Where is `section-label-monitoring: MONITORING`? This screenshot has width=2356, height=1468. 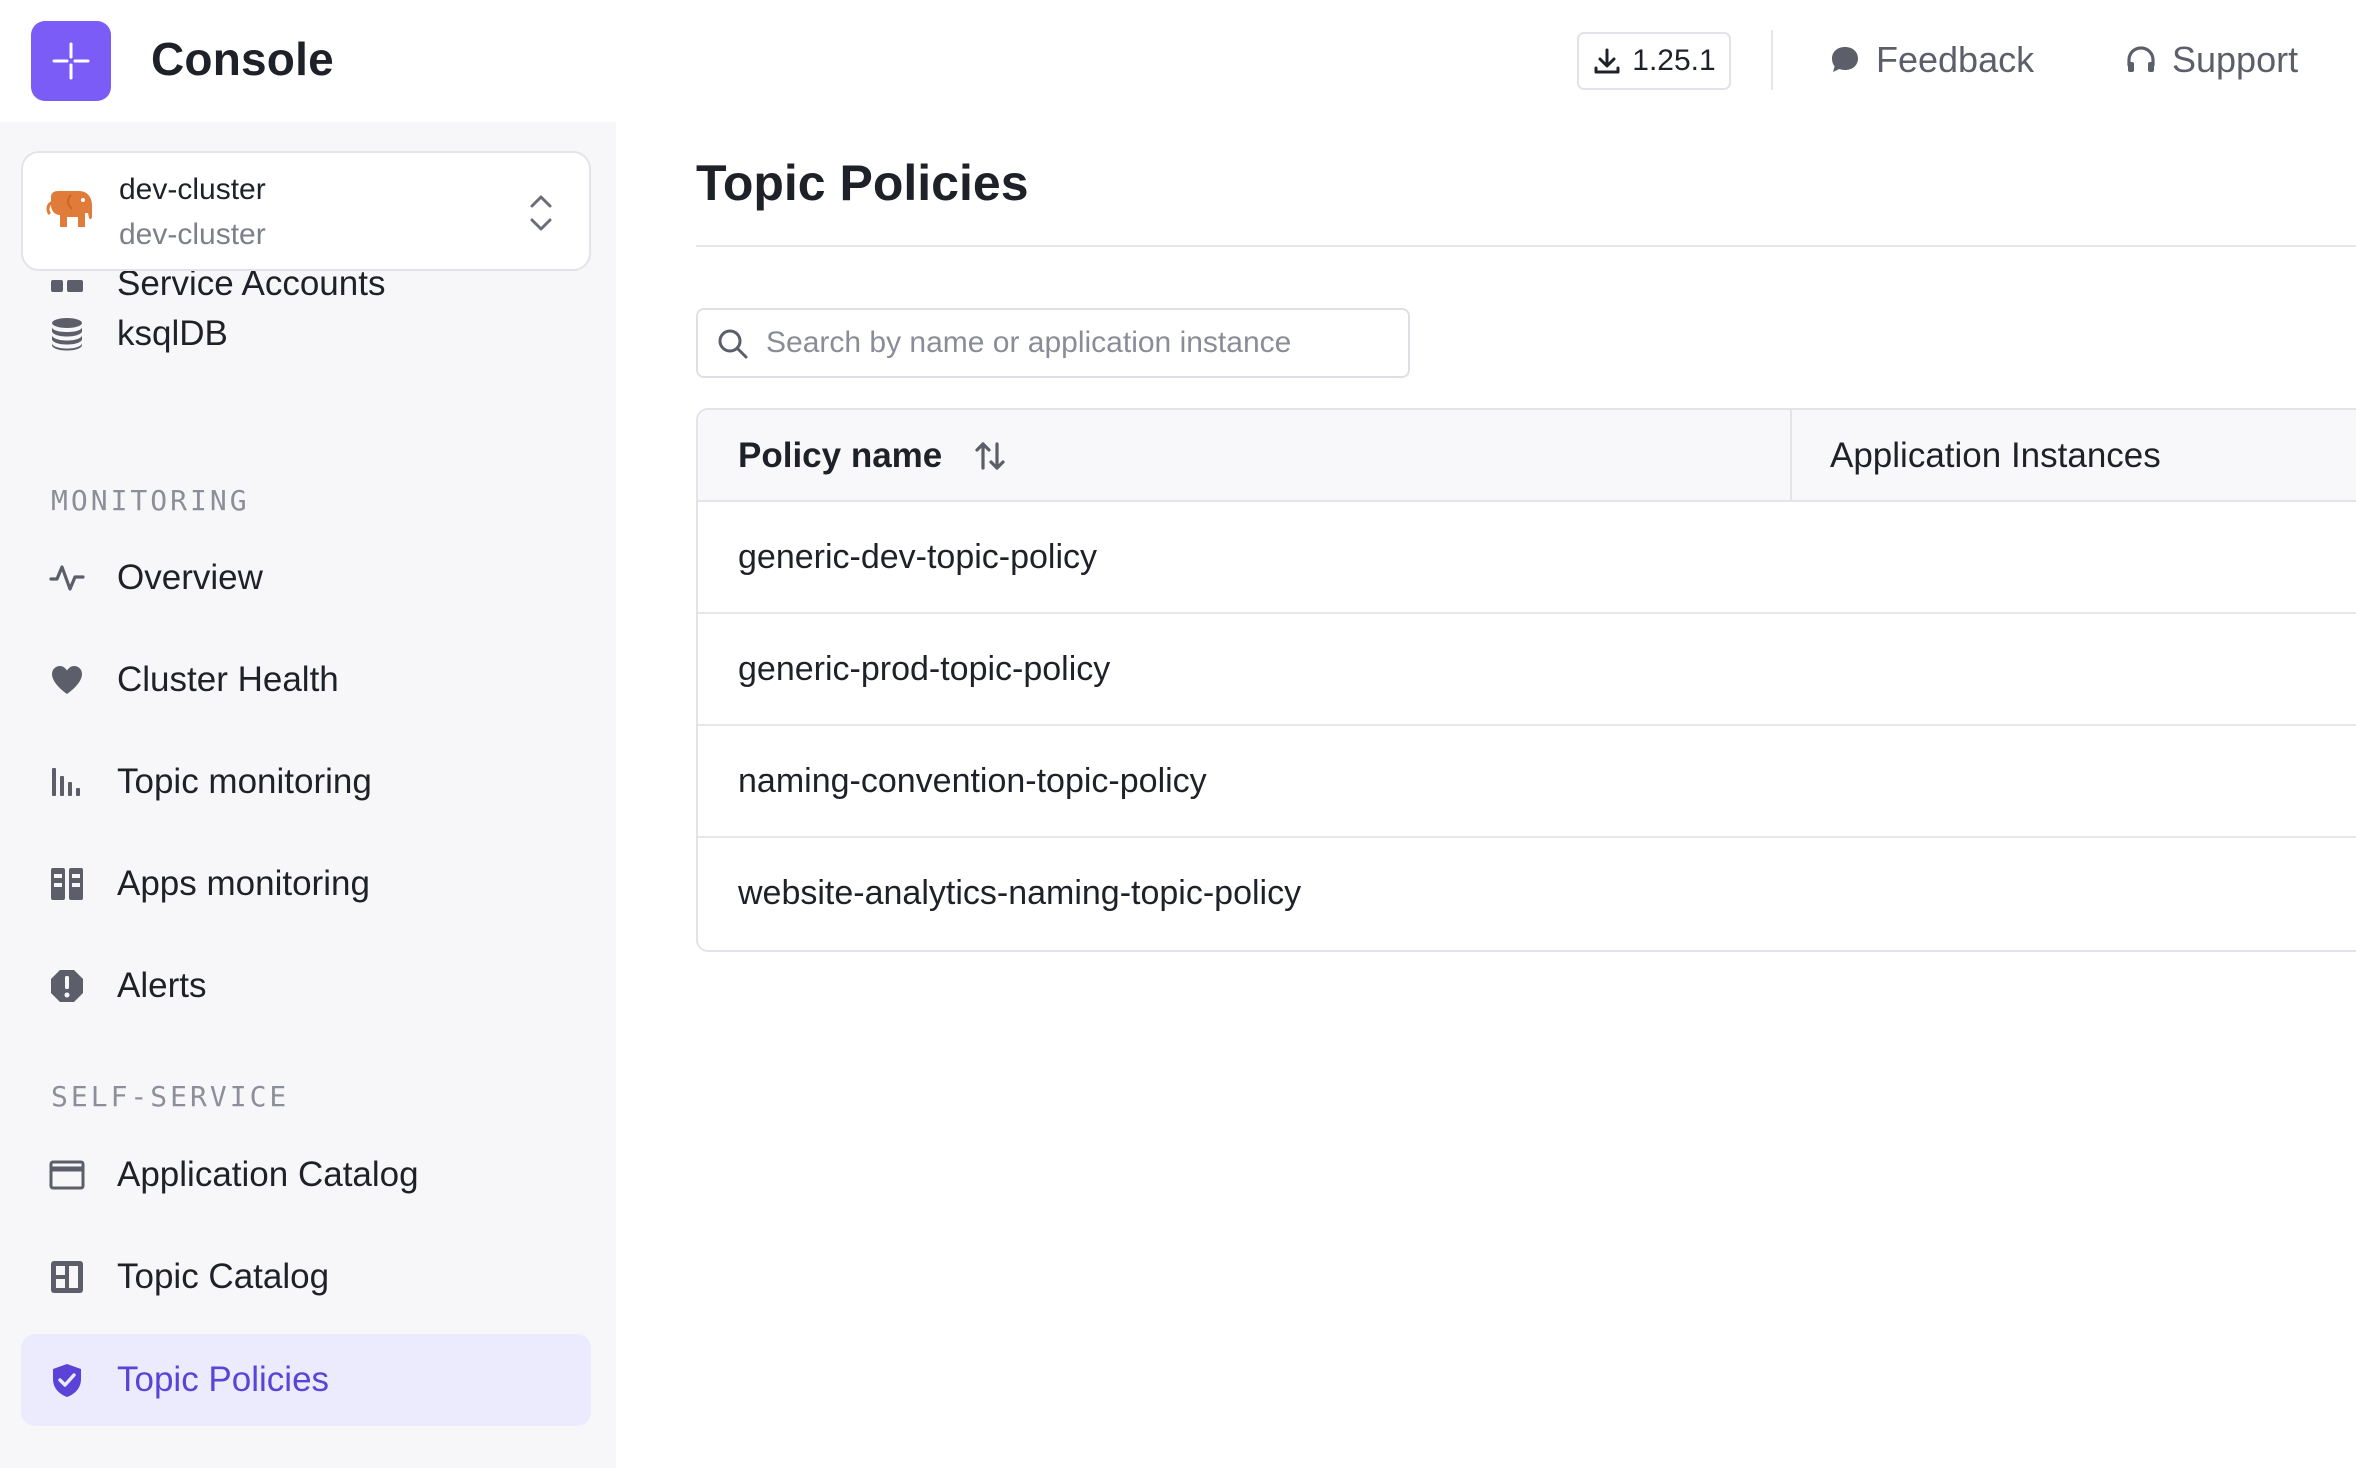
section-label-monitoring: MONITORING is located at coordinates (150, 500).